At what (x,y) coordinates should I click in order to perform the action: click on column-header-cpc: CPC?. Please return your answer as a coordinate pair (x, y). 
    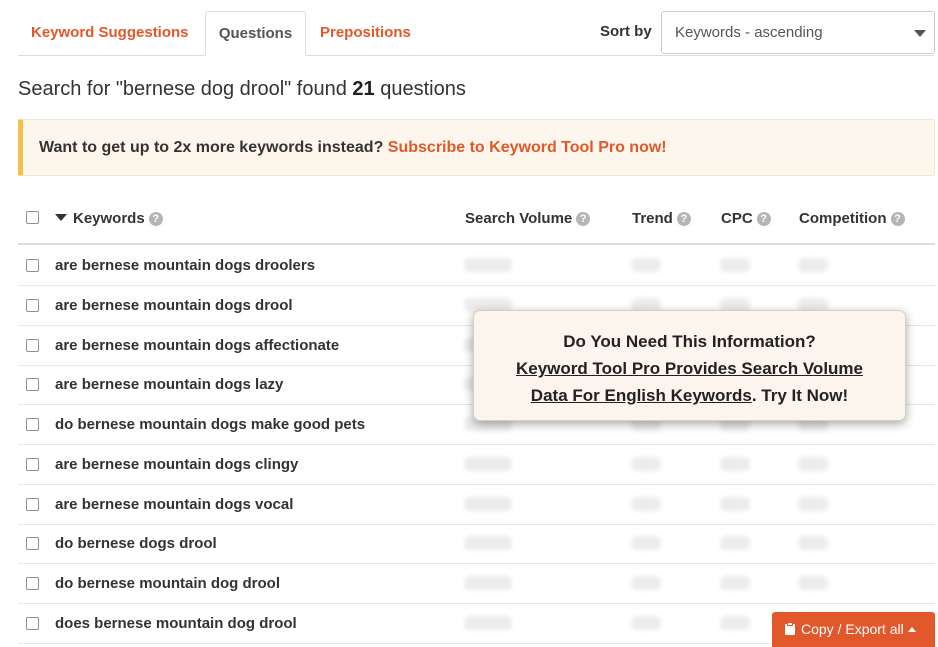
    Looking at the image, I should click on (746, 218).